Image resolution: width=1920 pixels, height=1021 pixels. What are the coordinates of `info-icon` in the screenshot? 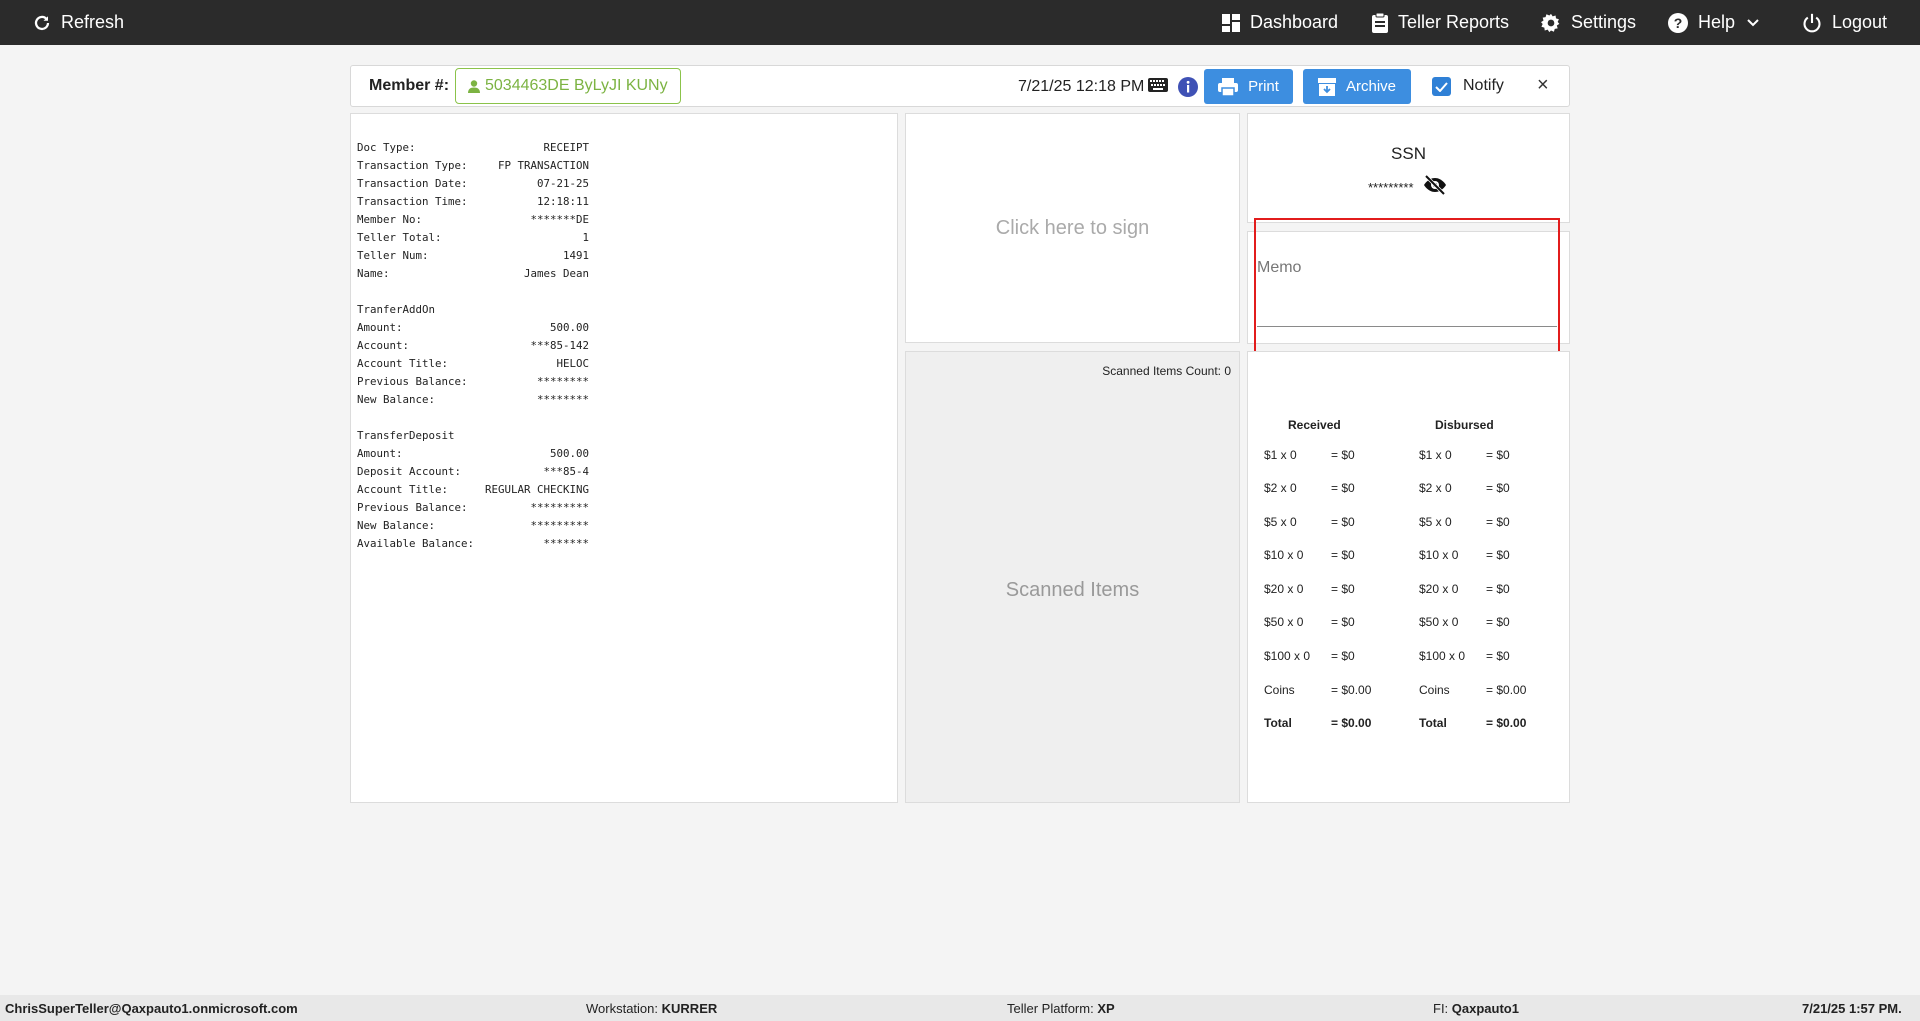 It's located at (1188, 87).